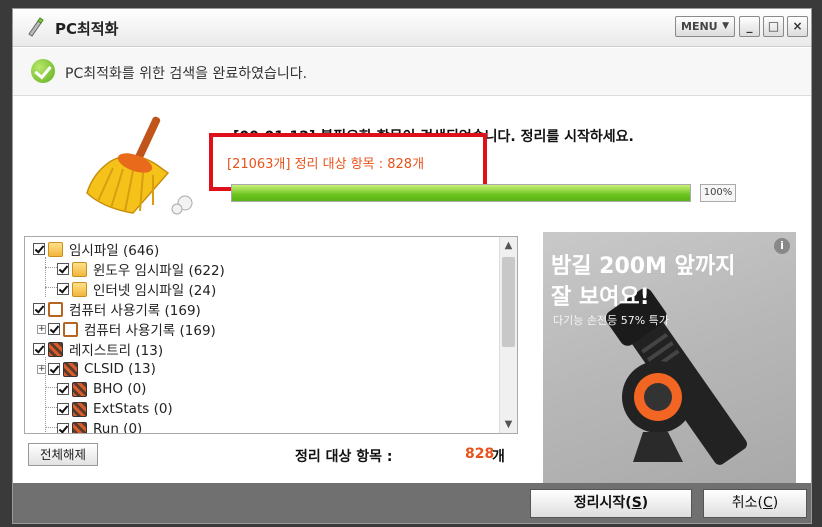 The width and height of the screenshot is (822, 527). What do you see at coordinates (159, 271) in the screenshot?
I see `tree-item-label: 윈도우 임시파일 (622)` at bounding box center [159, 271].